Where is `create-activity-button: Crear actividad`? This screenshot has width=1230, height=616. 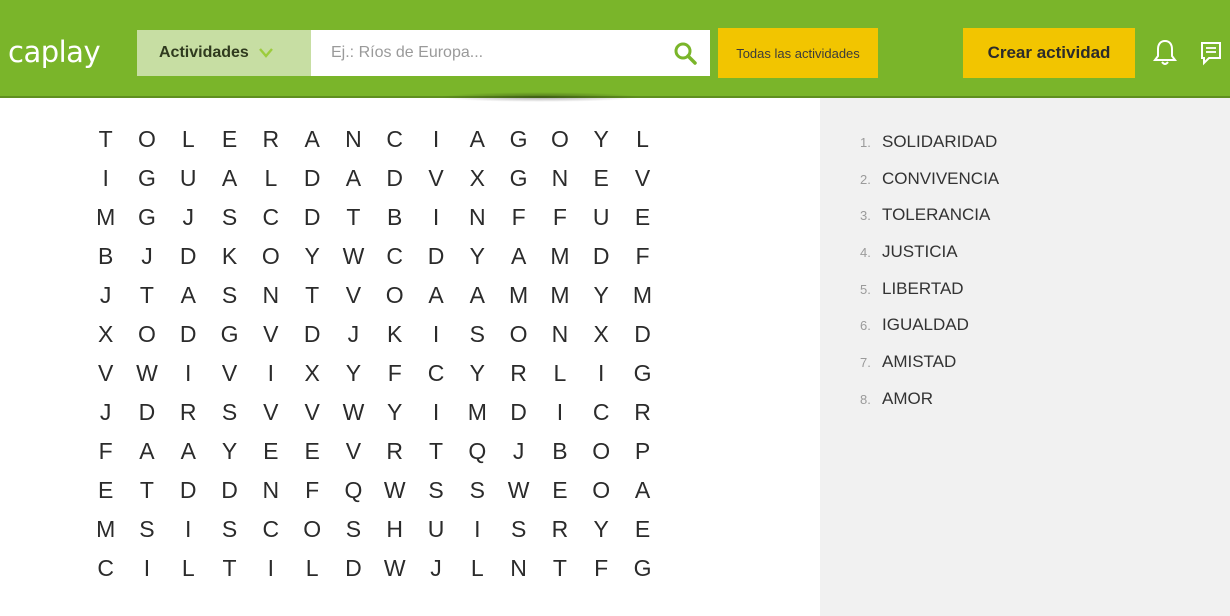 create-activity-button: Crear actividad is located at coordinates (1049, 53).